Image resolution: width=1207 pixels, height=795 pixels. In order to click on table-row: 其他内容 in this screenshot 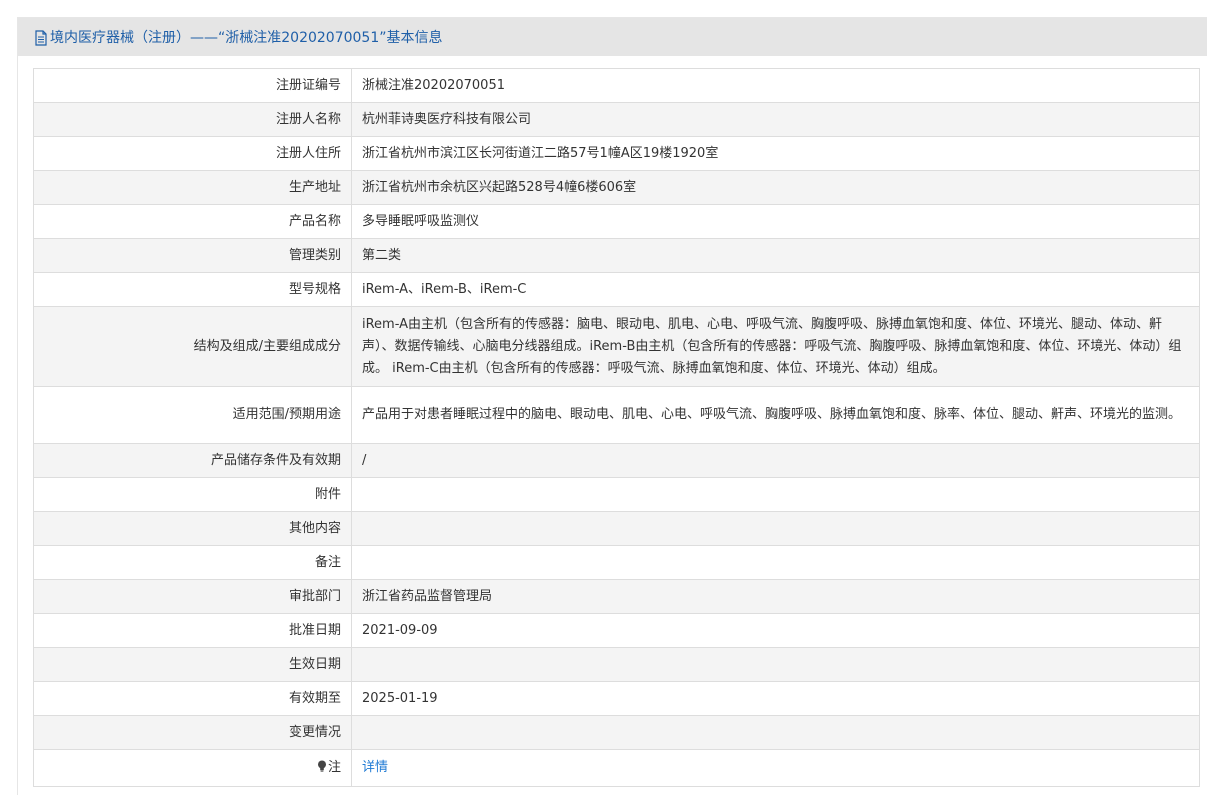, I will do `click(616, 528)`.